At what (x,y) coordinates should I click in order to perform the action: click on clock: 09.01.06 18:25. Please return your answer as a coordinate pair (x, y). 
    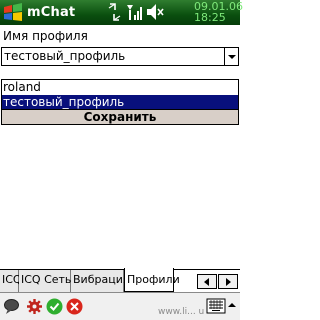
    Looking at the image, I should click on (218, 12).